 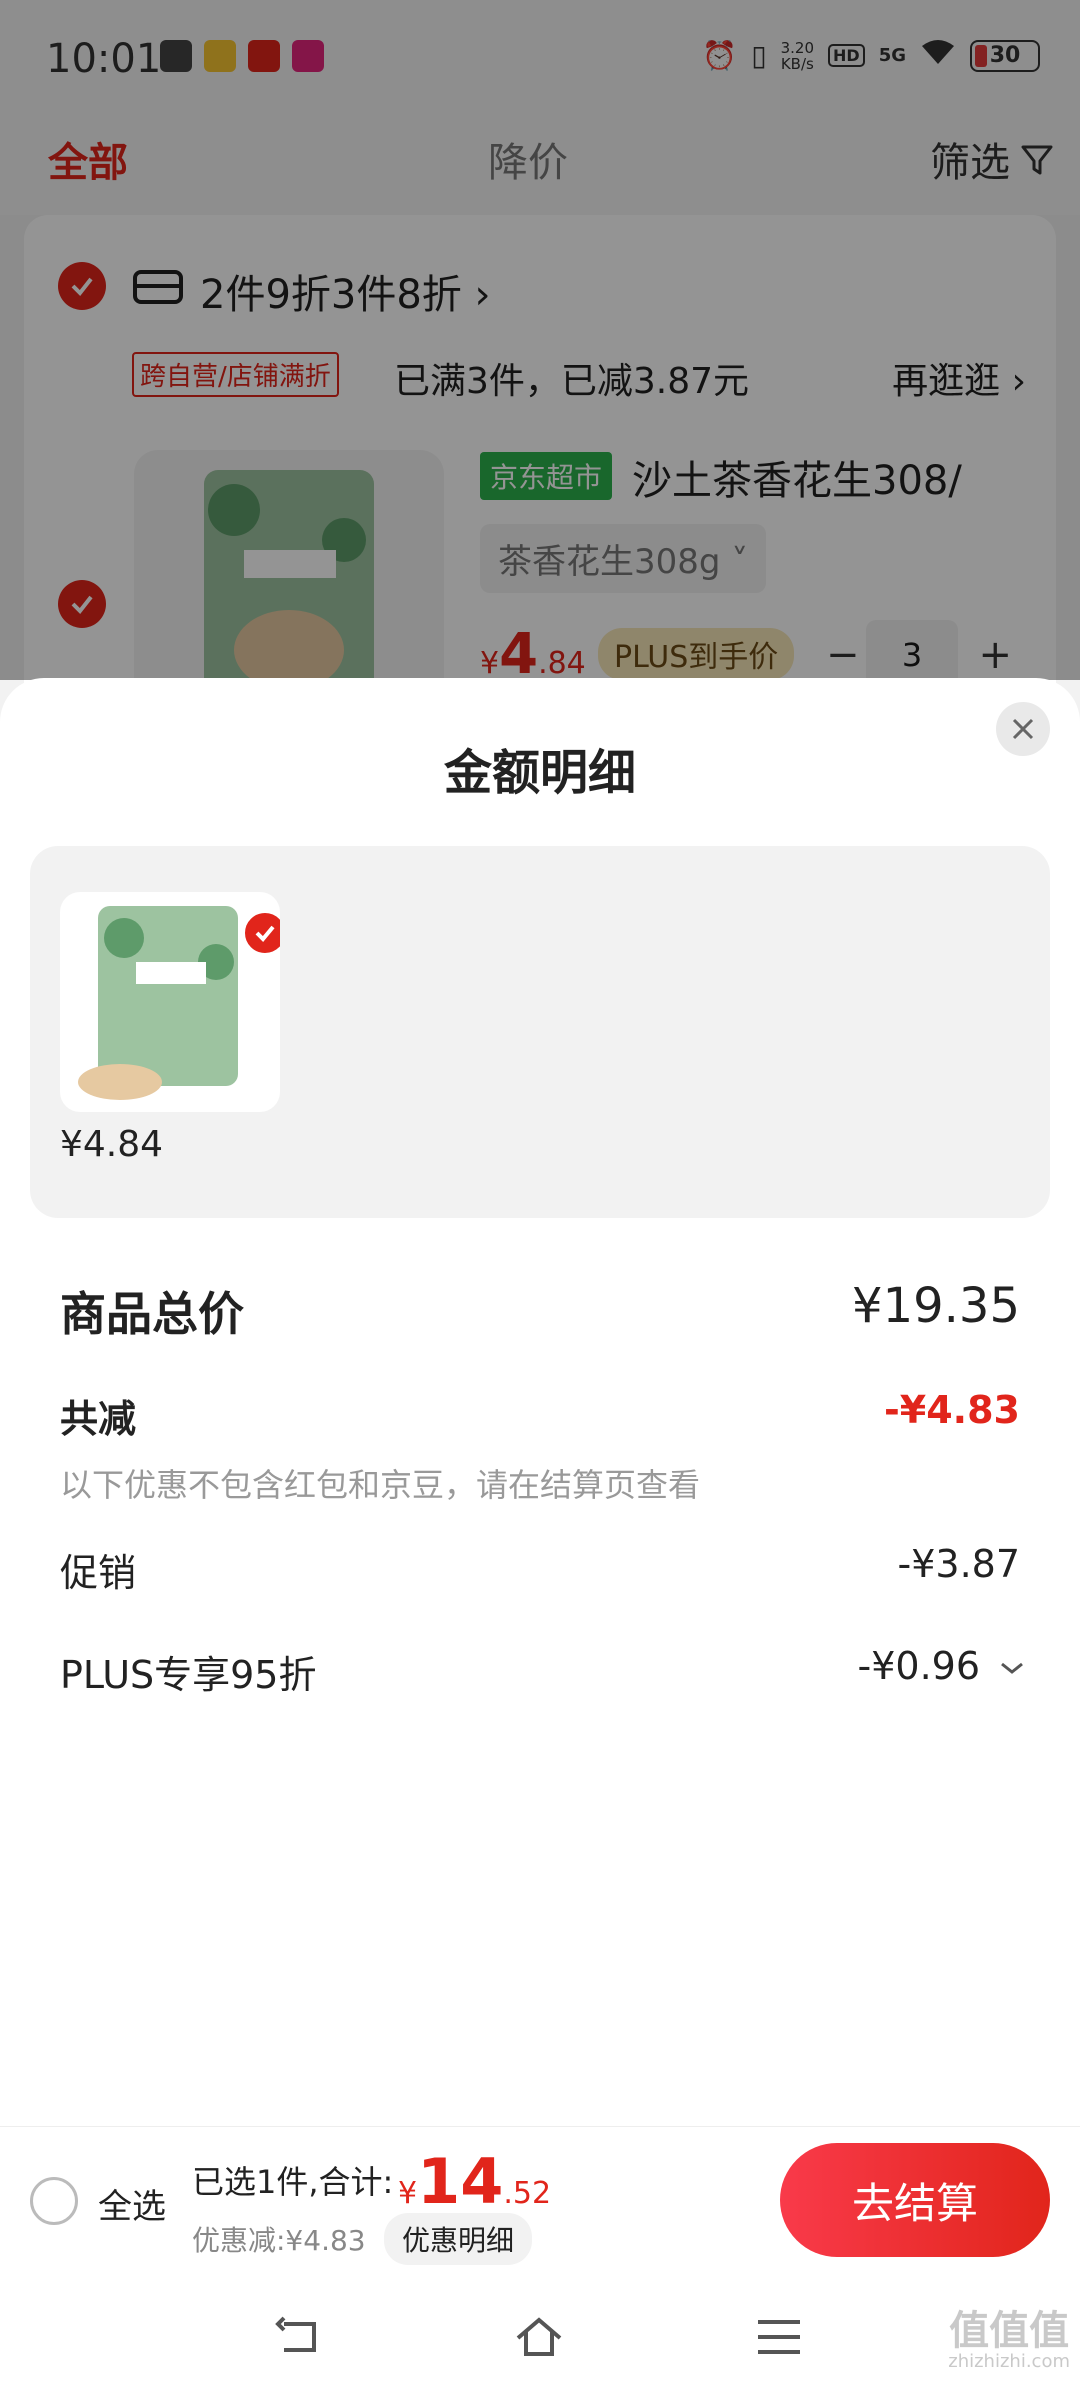 What do you see at coordinates (299, 2337) in the screenshot?
I see `back-icon` at bounding box center [299, 2337].